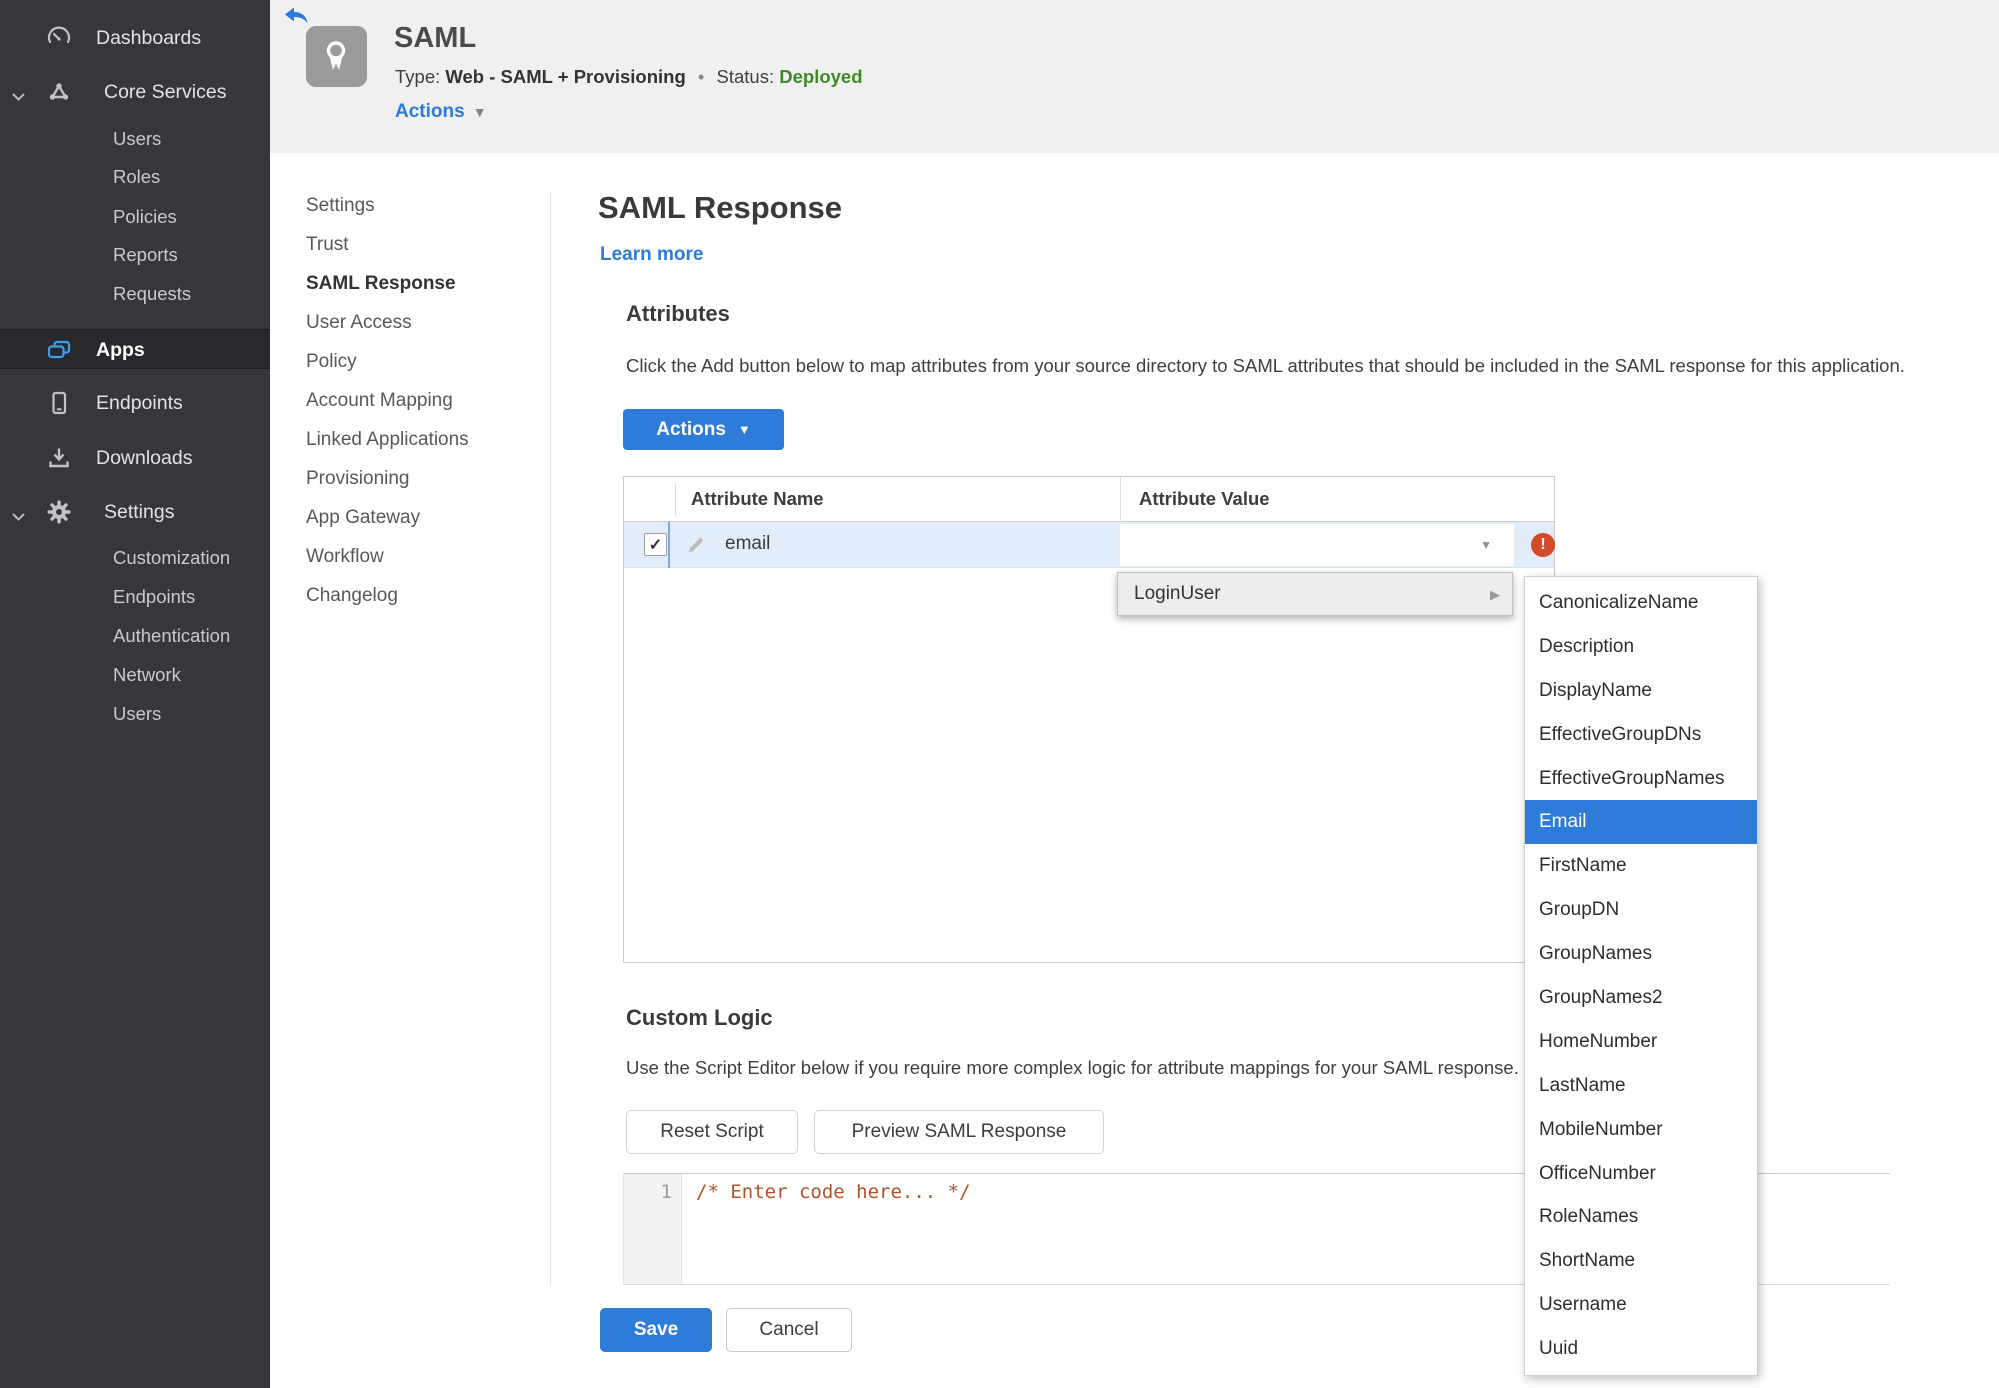  Describe the element at coordinates (435, 38) in the screenshot. I see `app-title: SAML` at that location.